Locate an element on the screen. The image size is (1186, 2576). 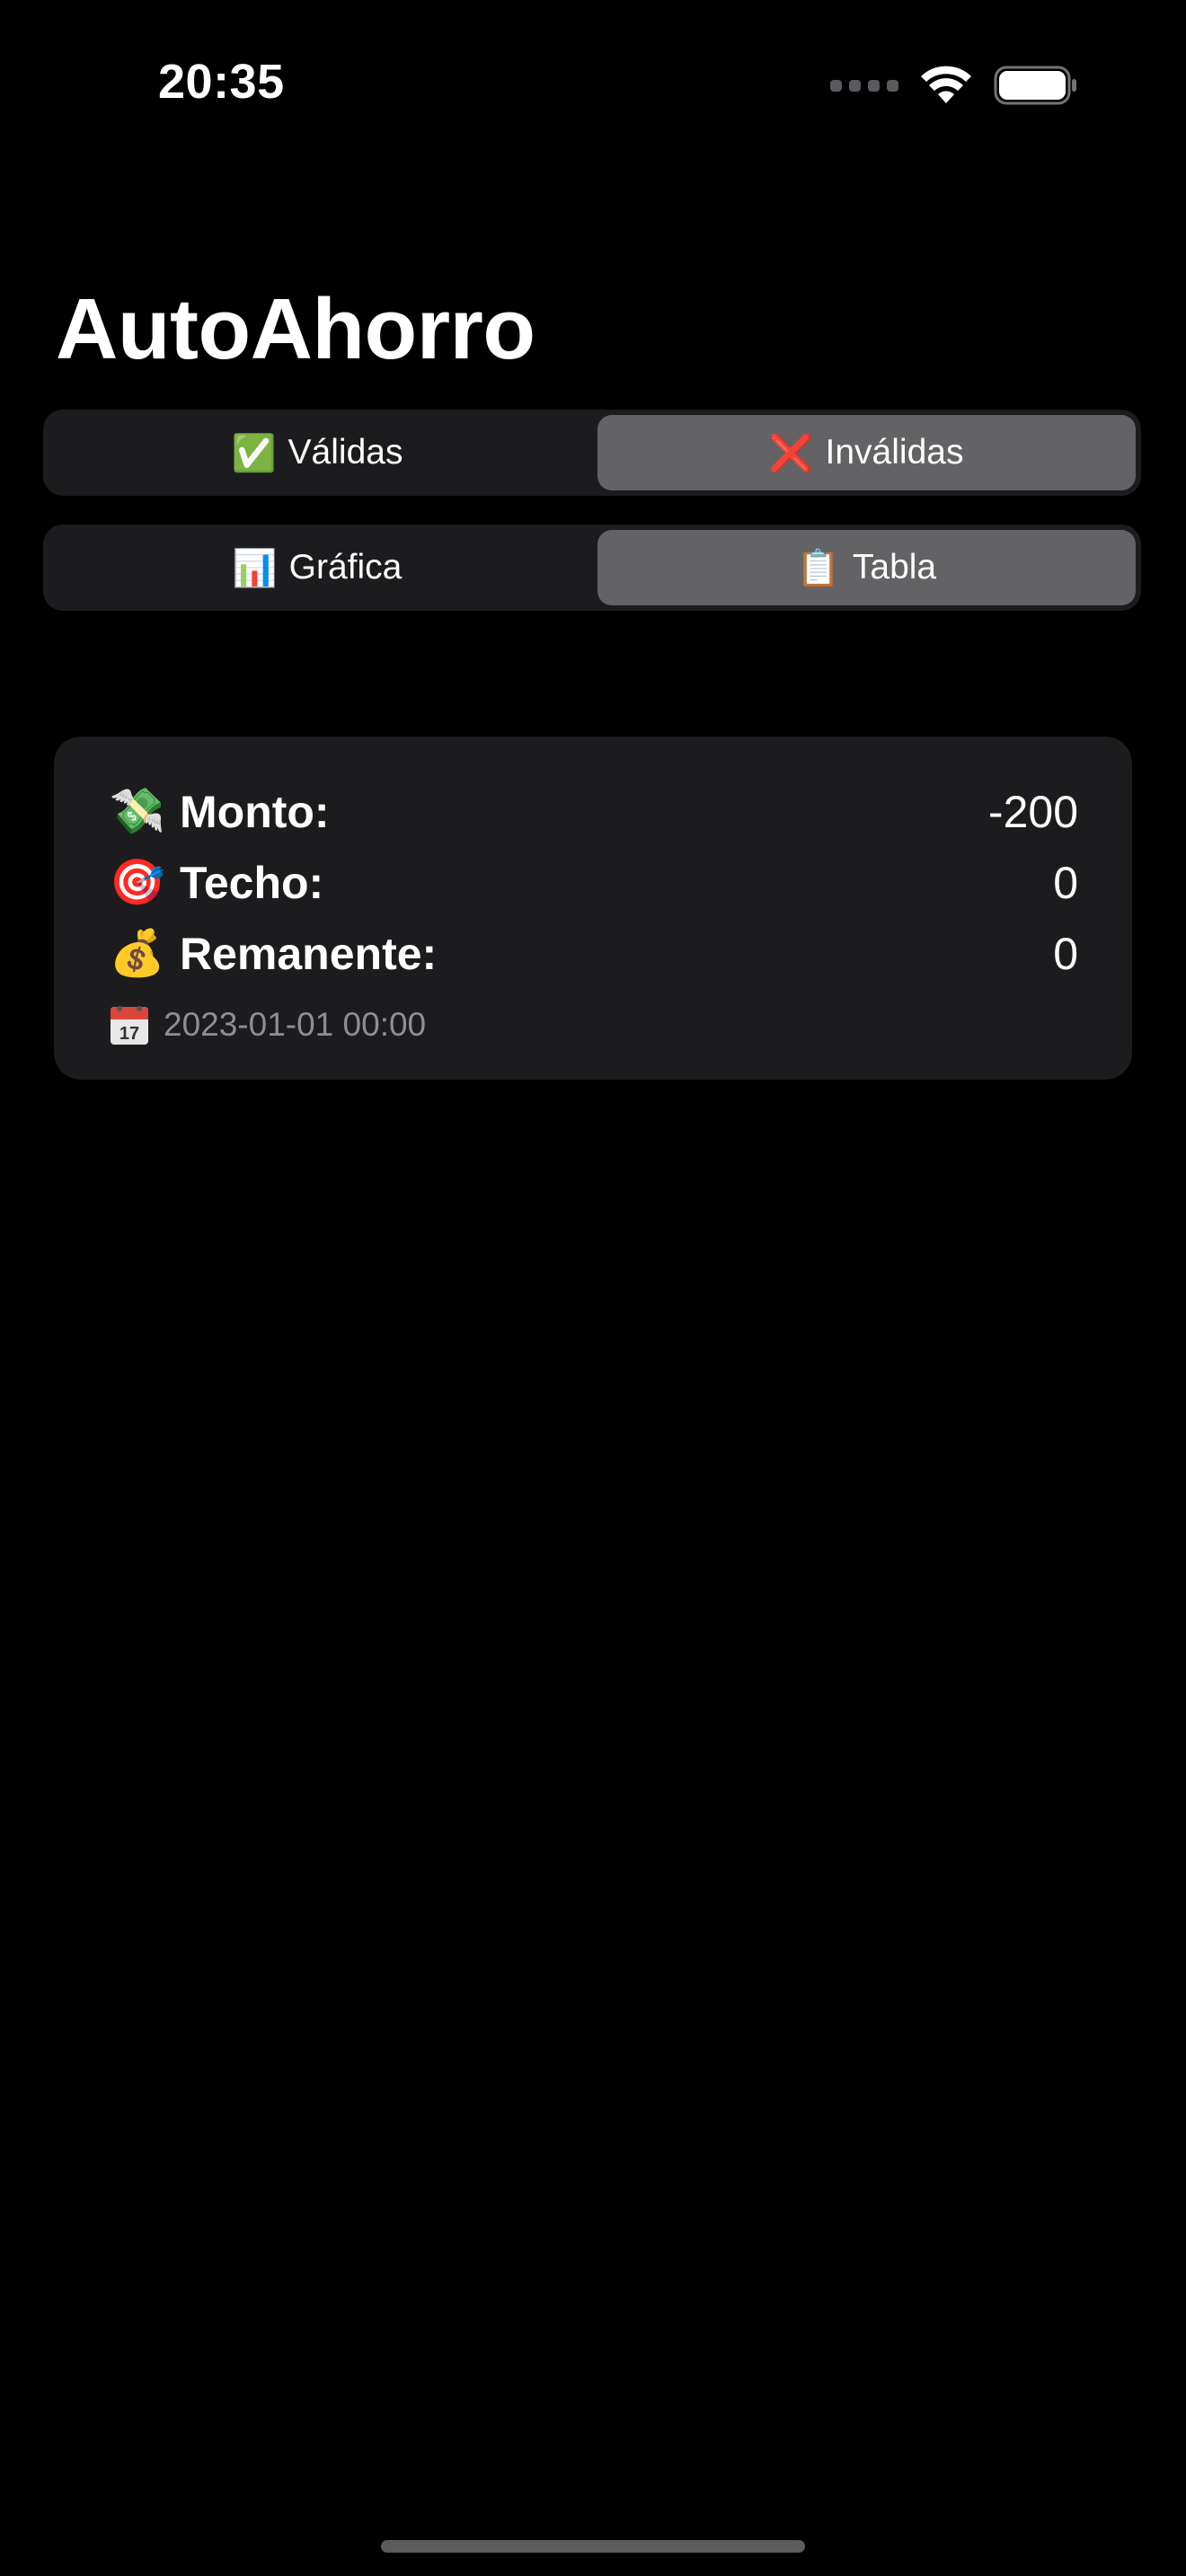
tab-tabla-label: Tabla is located at coordinates (894, 567).